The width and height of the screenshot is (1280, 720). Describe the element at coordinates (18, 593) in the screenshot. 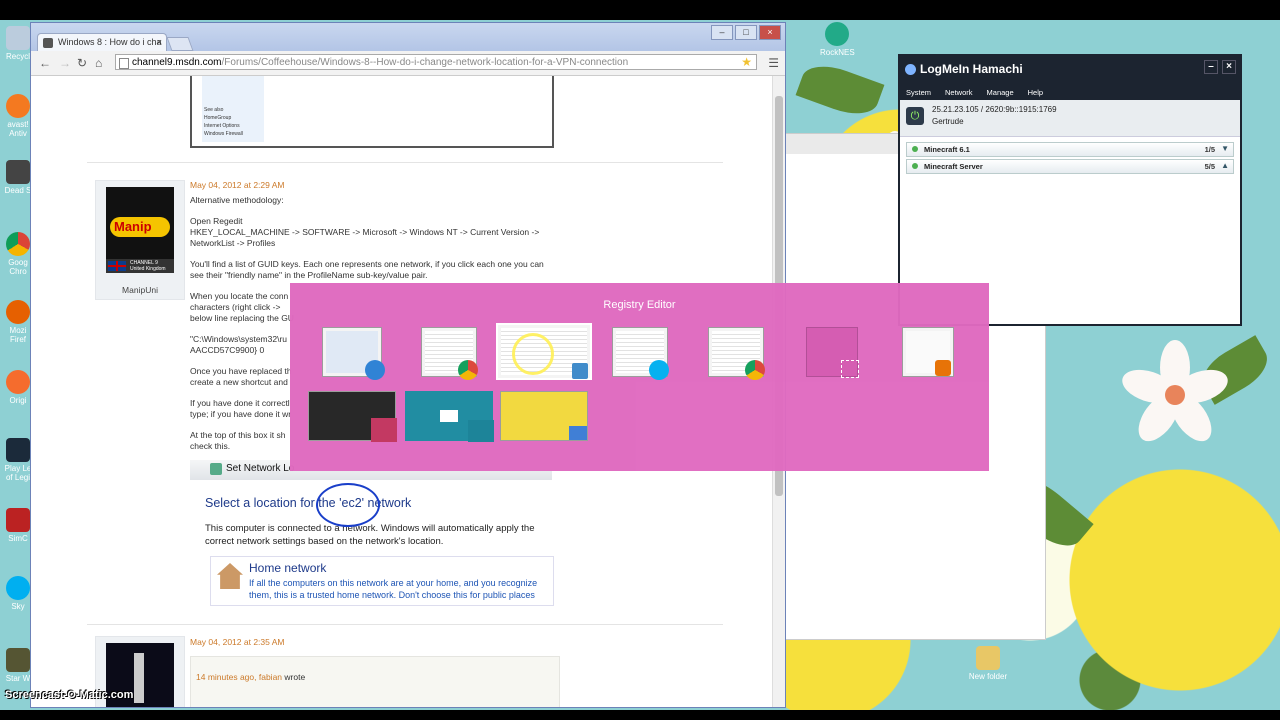

I see `desktop-icon-skype: Sky` at that location.